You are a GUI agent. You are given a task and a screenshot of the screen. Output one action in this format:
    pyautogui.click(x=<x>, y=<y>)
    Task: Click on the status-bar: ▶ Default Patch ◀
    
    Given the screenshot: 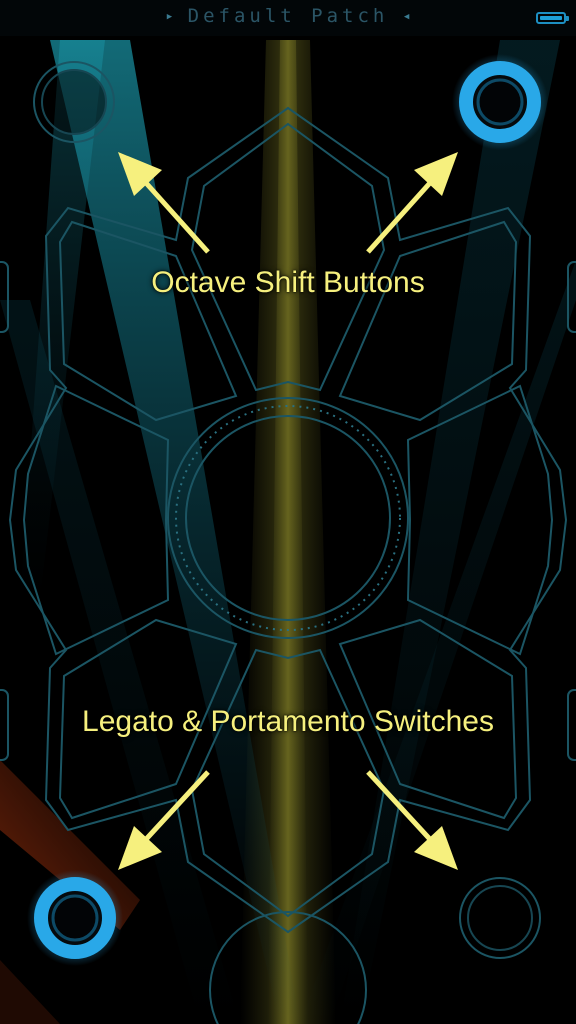 What is the action you would take?
    pyautogui.click(x=288, y=18)
    